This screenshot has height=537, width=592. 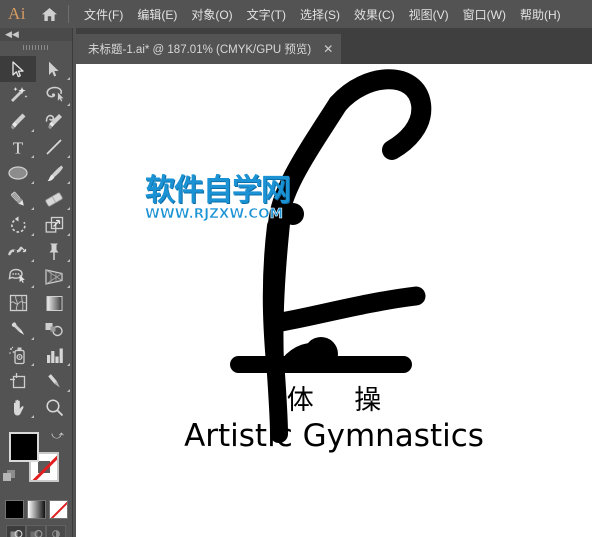 I want to click on free-transform-tool, so click(x=54, y=251).